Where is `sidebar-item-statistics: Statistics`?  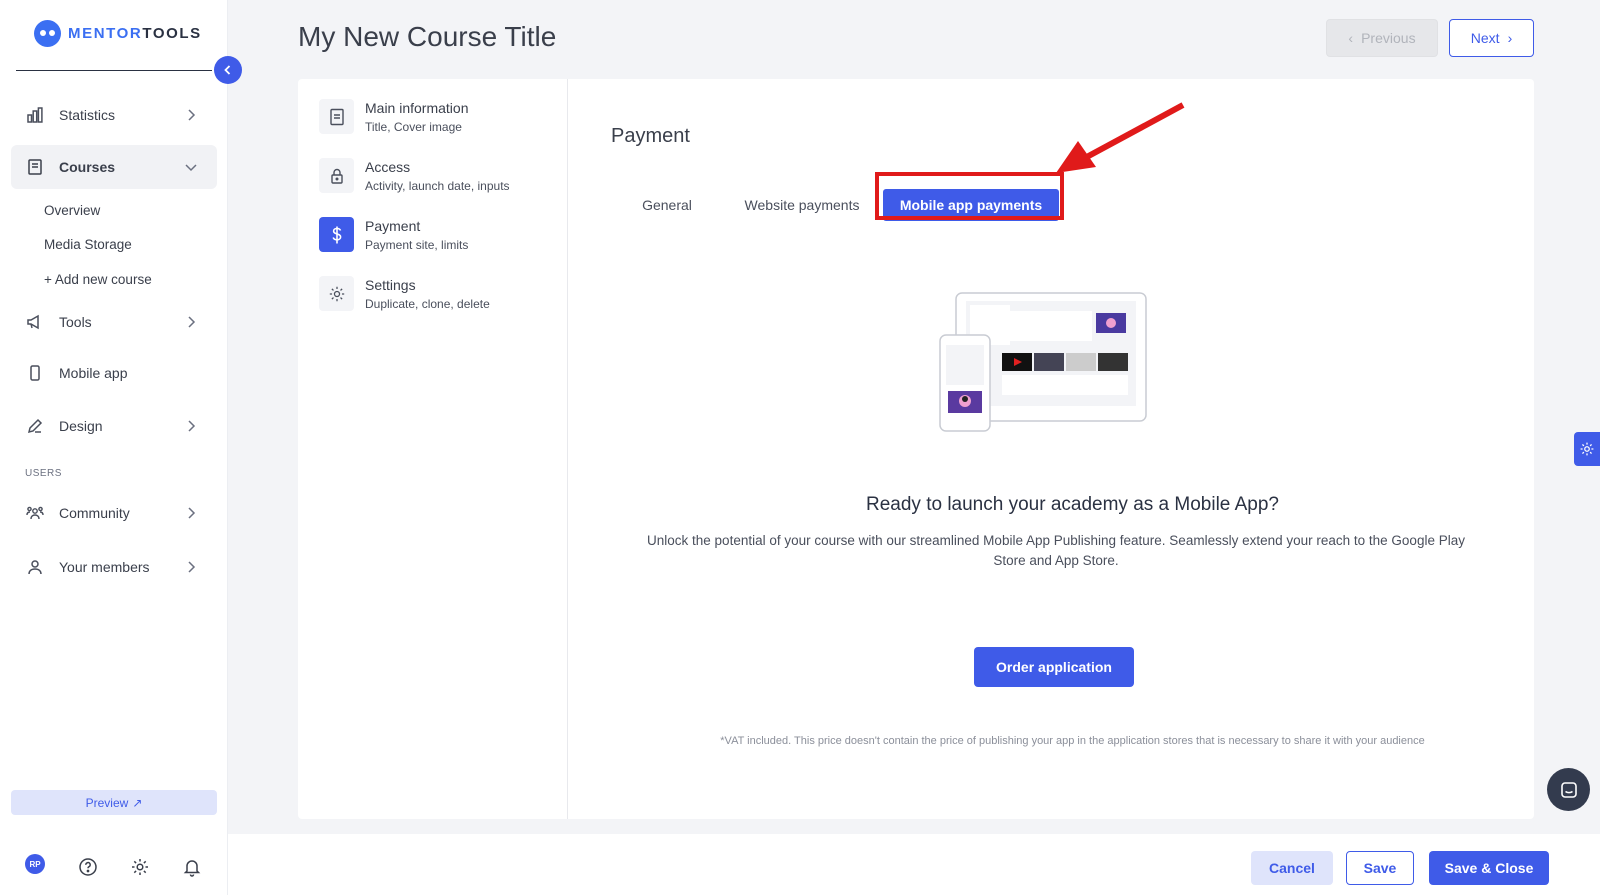 sidebar-item-statistics: Statistics is located at coordinates (114, 115).